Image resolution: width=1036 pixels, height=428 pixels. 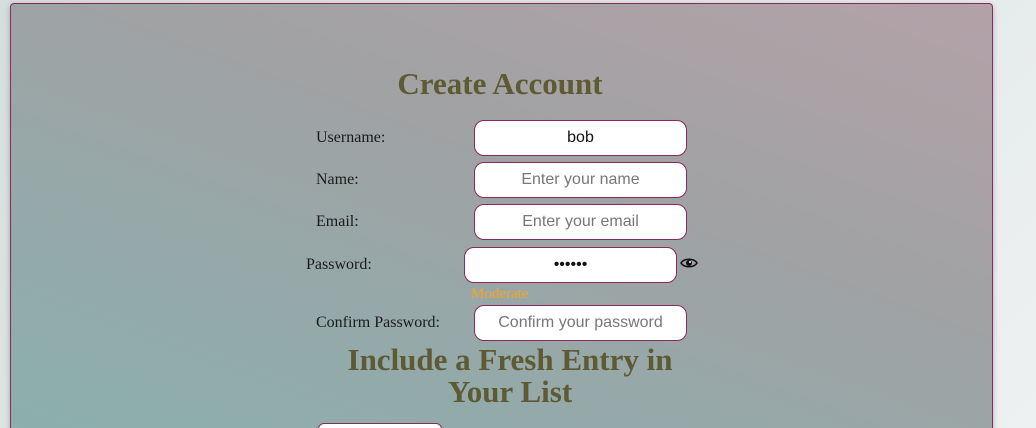 I want to click on name-label: Name:, so click(x=337, y=179).